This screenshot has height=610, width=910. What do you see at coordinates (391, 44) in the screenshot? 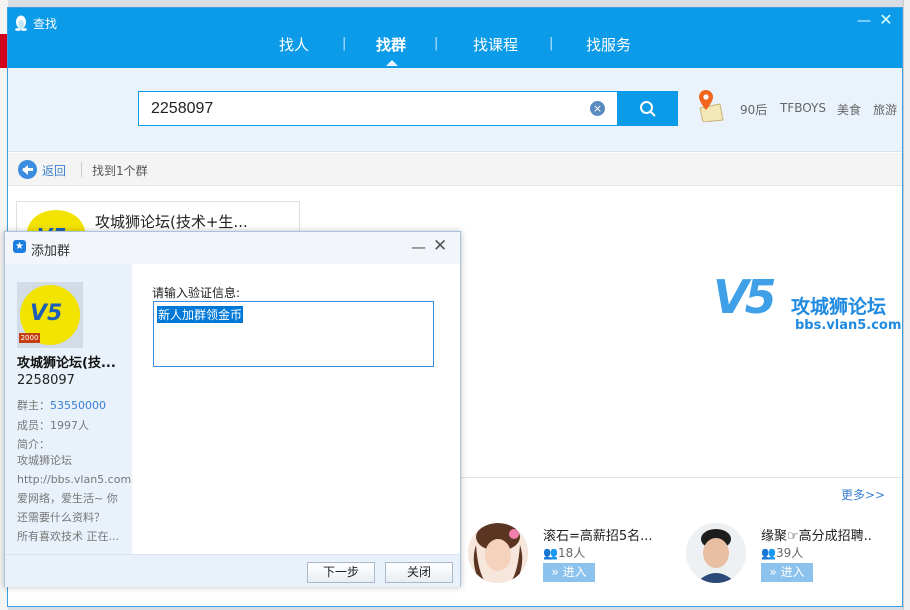
I see `tab-find-groups: 找群` at bounding box center [391, 44].